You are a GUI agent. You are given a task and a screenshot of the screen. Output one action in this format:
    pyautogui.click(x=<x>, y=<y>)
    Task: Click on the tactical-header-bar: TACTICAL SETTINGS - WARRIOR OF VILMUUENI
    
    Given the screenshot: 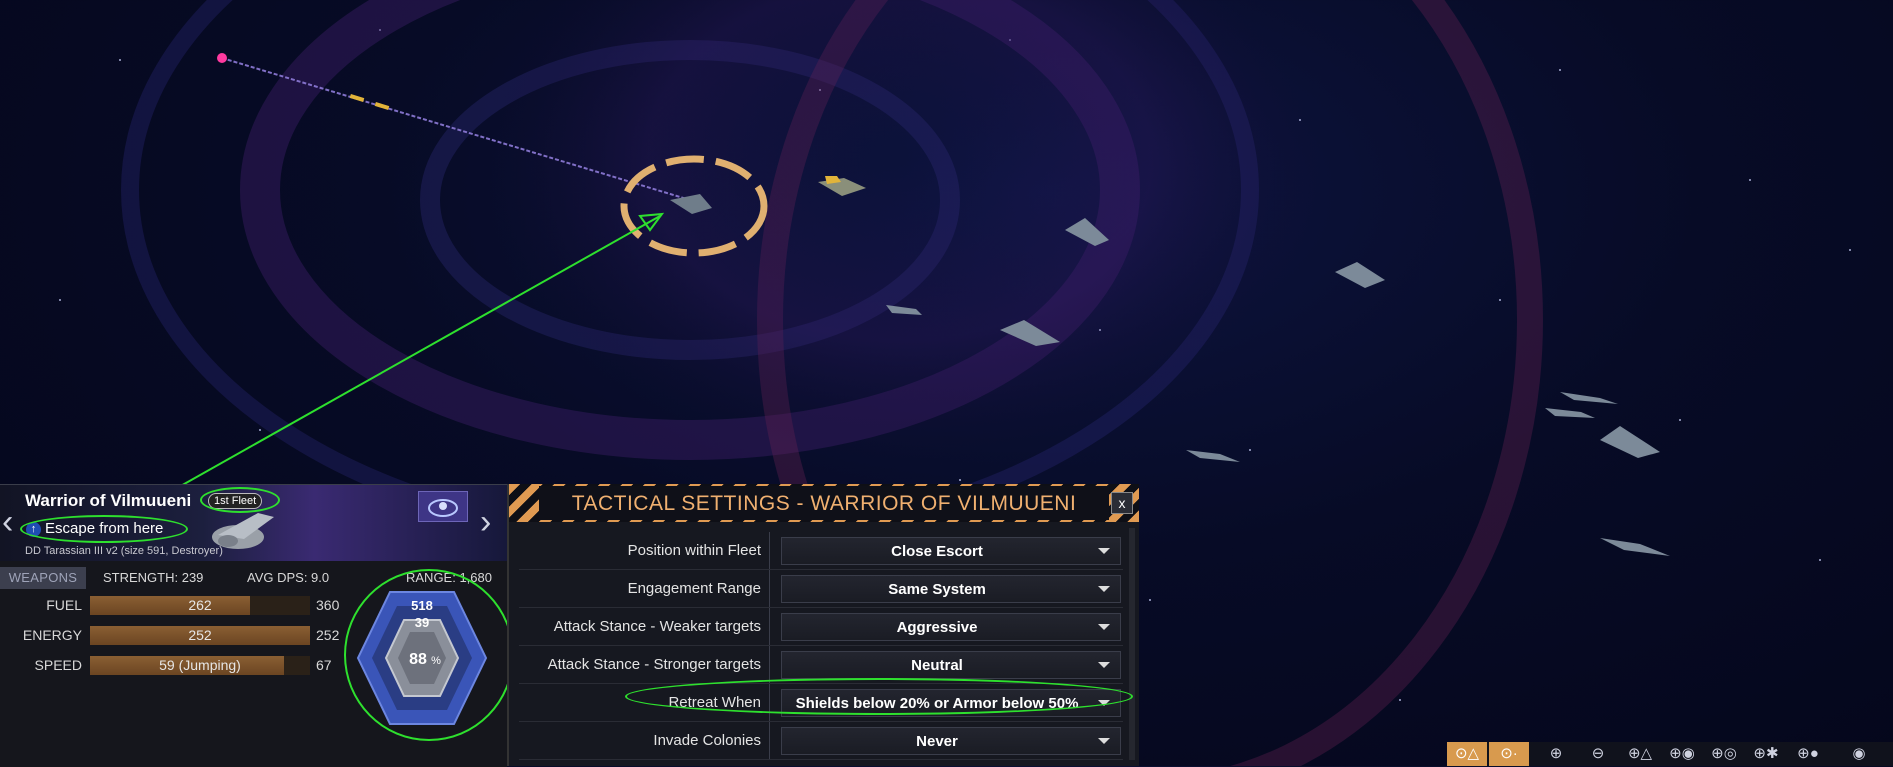 What is the action you would take?
    pyautogui.click(x=824, y=503)
    